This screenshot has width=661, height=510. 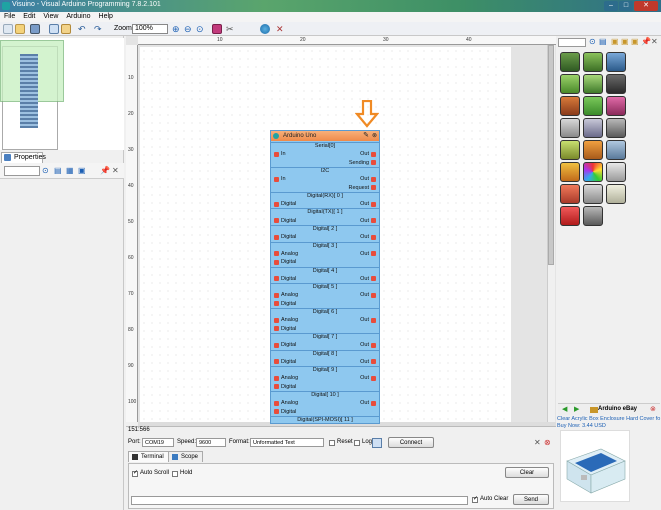 What do you see at coordinates (593, 62) in the screenshot?
I see `palette-group-wires` at bounding box center [593, 62].